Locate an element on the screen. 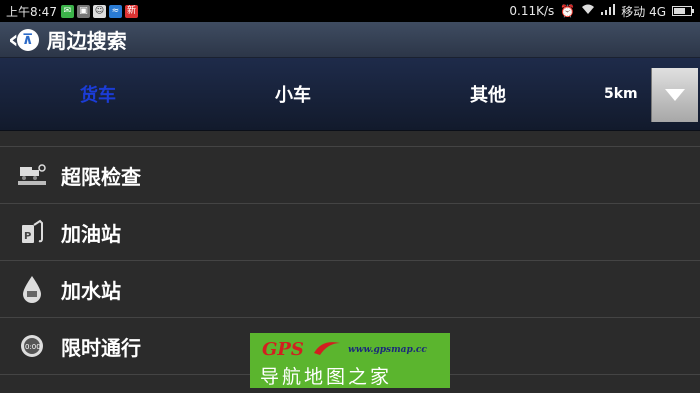 The image size is (700, 393). list-item-label: 限时通行 is located at coordinates (101, 347).